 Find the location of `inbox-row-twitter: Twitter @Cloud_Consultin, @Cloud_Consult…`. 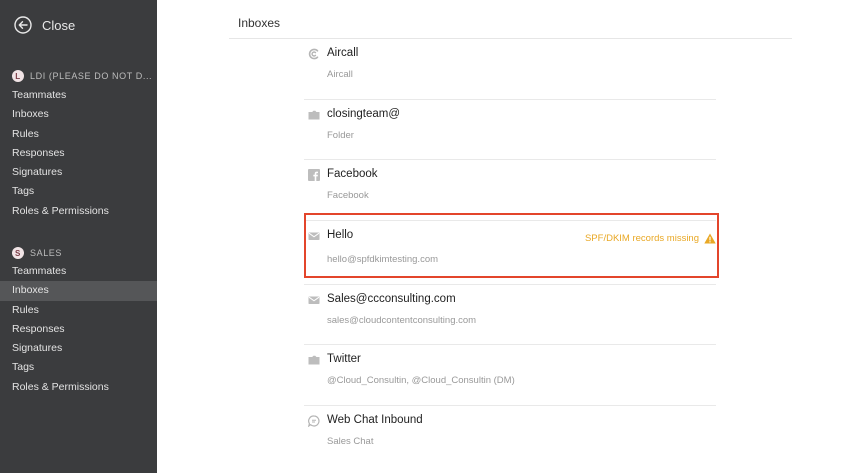

inbox-row-twitter: Twitter @Cloud_Consultin, @Cloud_Consult… is located at coordinates (510, 375).